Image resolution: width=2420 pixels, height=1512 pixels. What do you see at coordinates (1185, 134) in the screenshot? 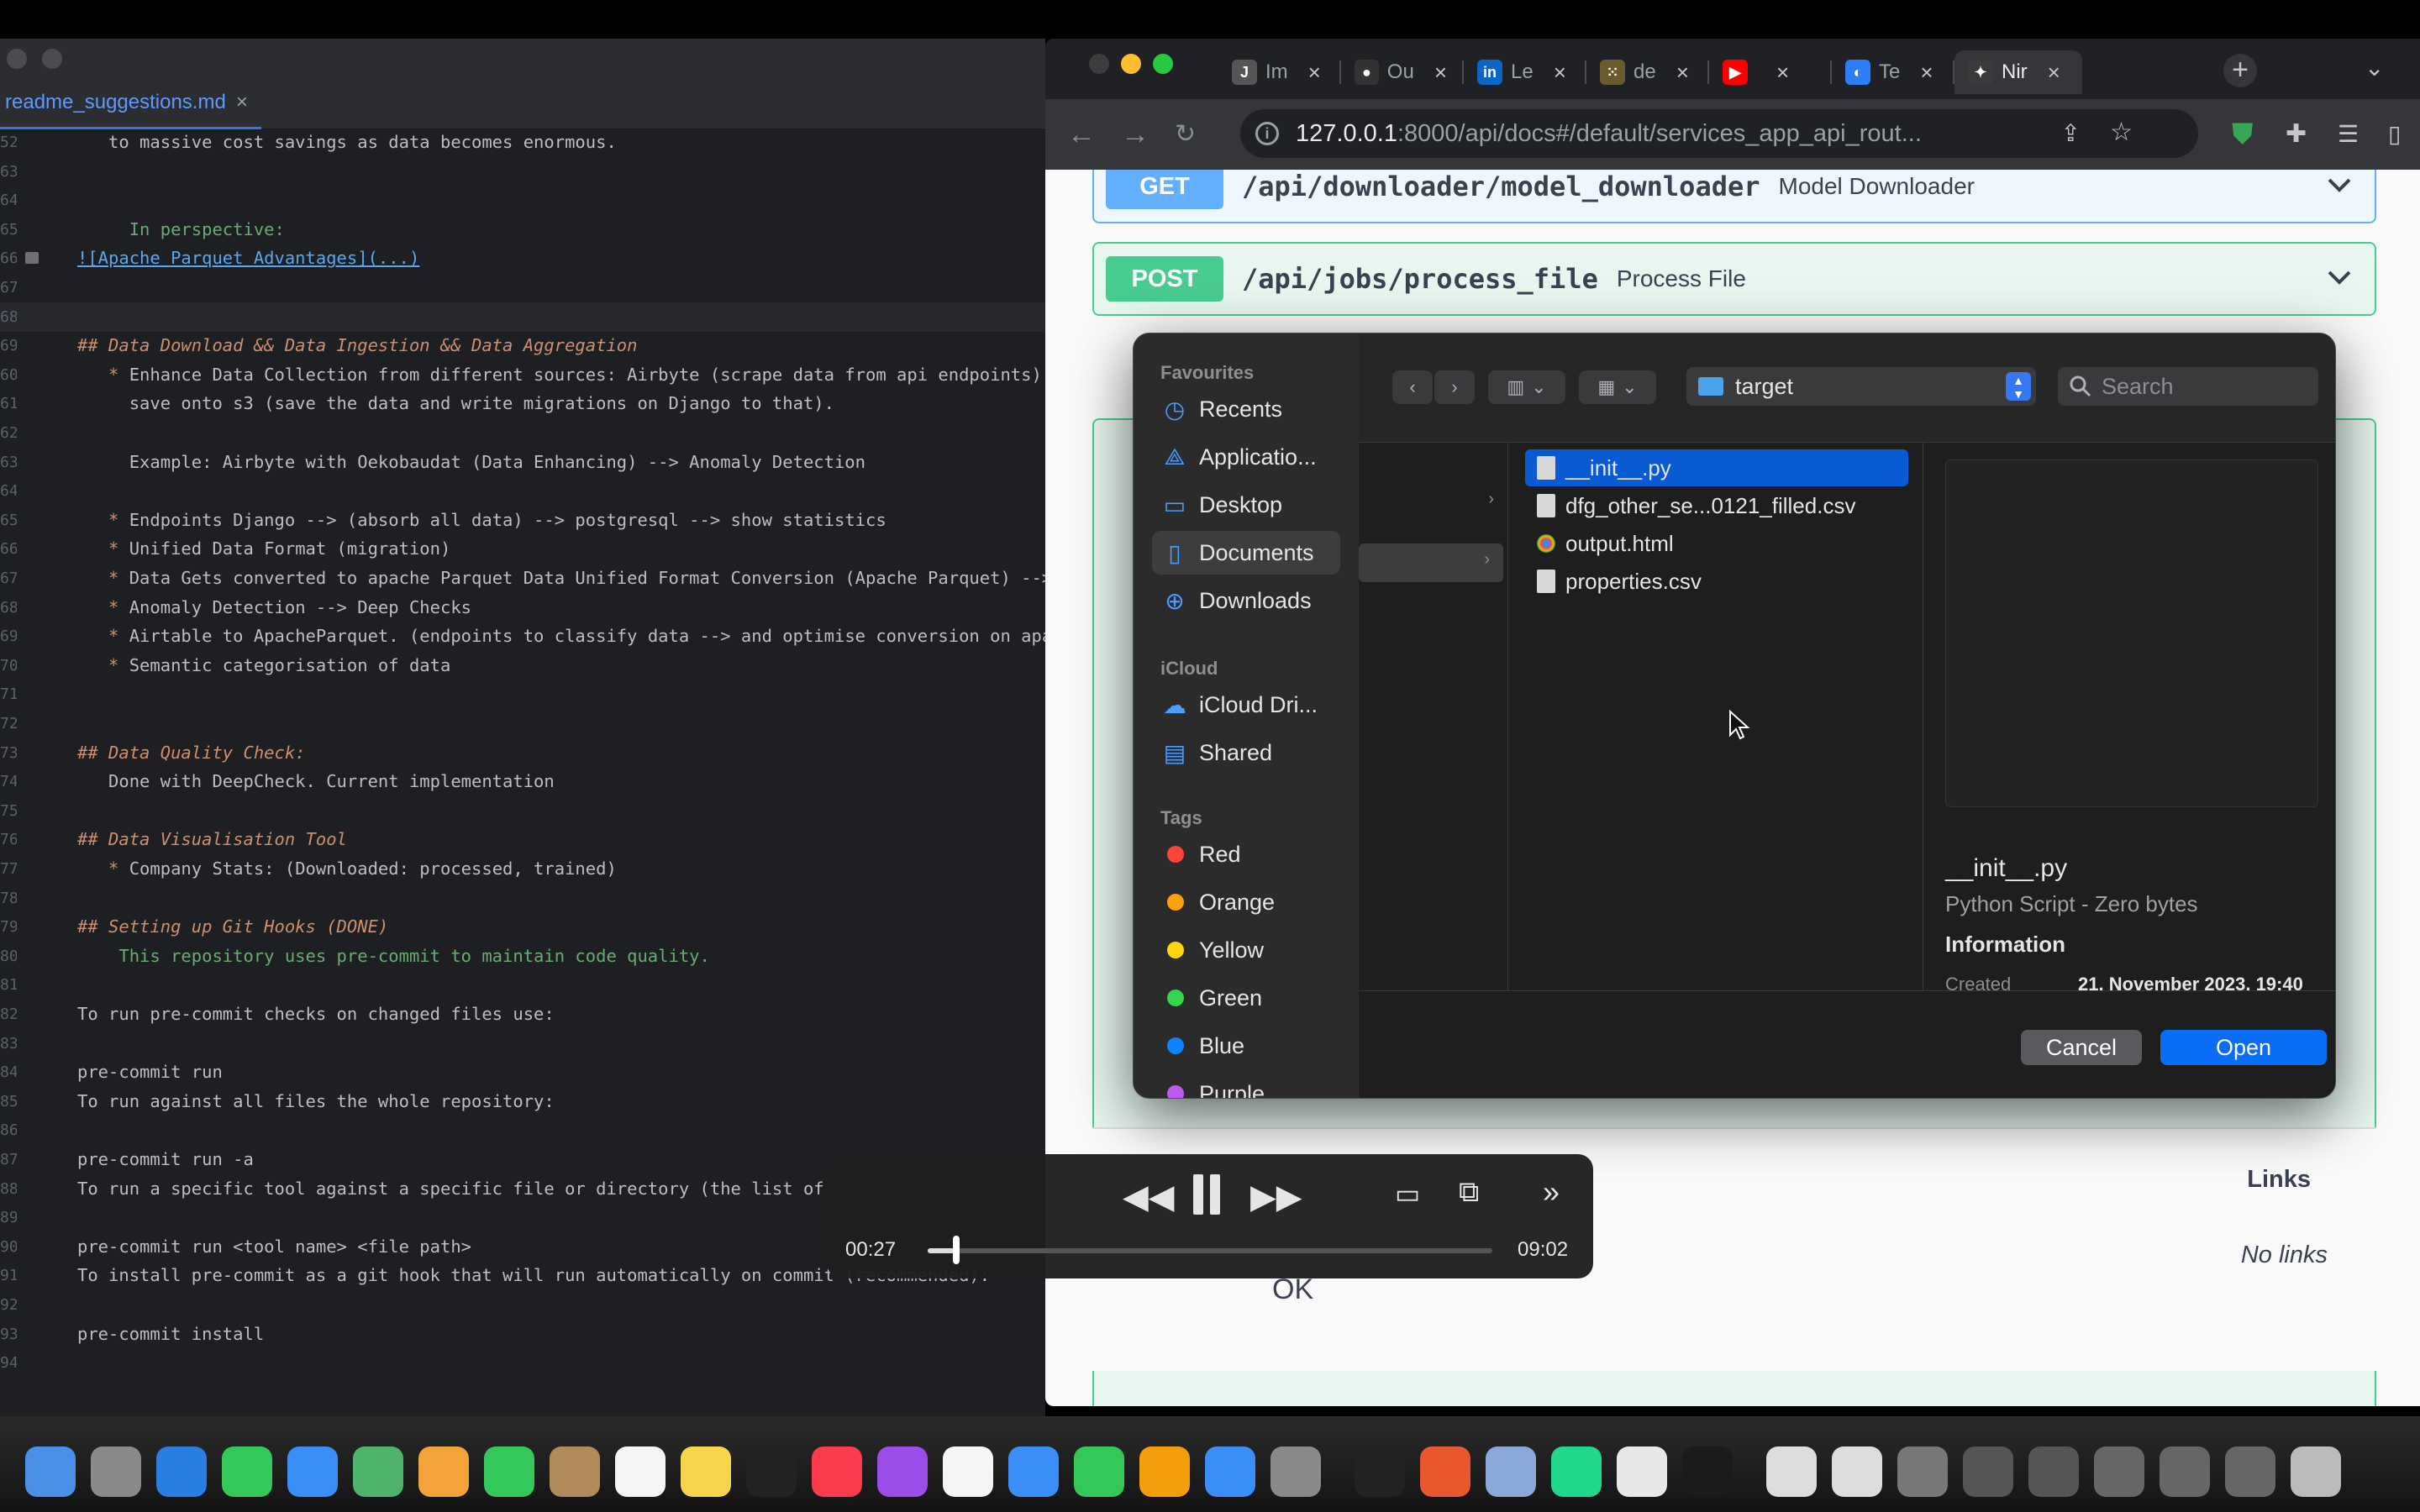
I see `reload-icon: ↻` at bounding box center [1185, 134].